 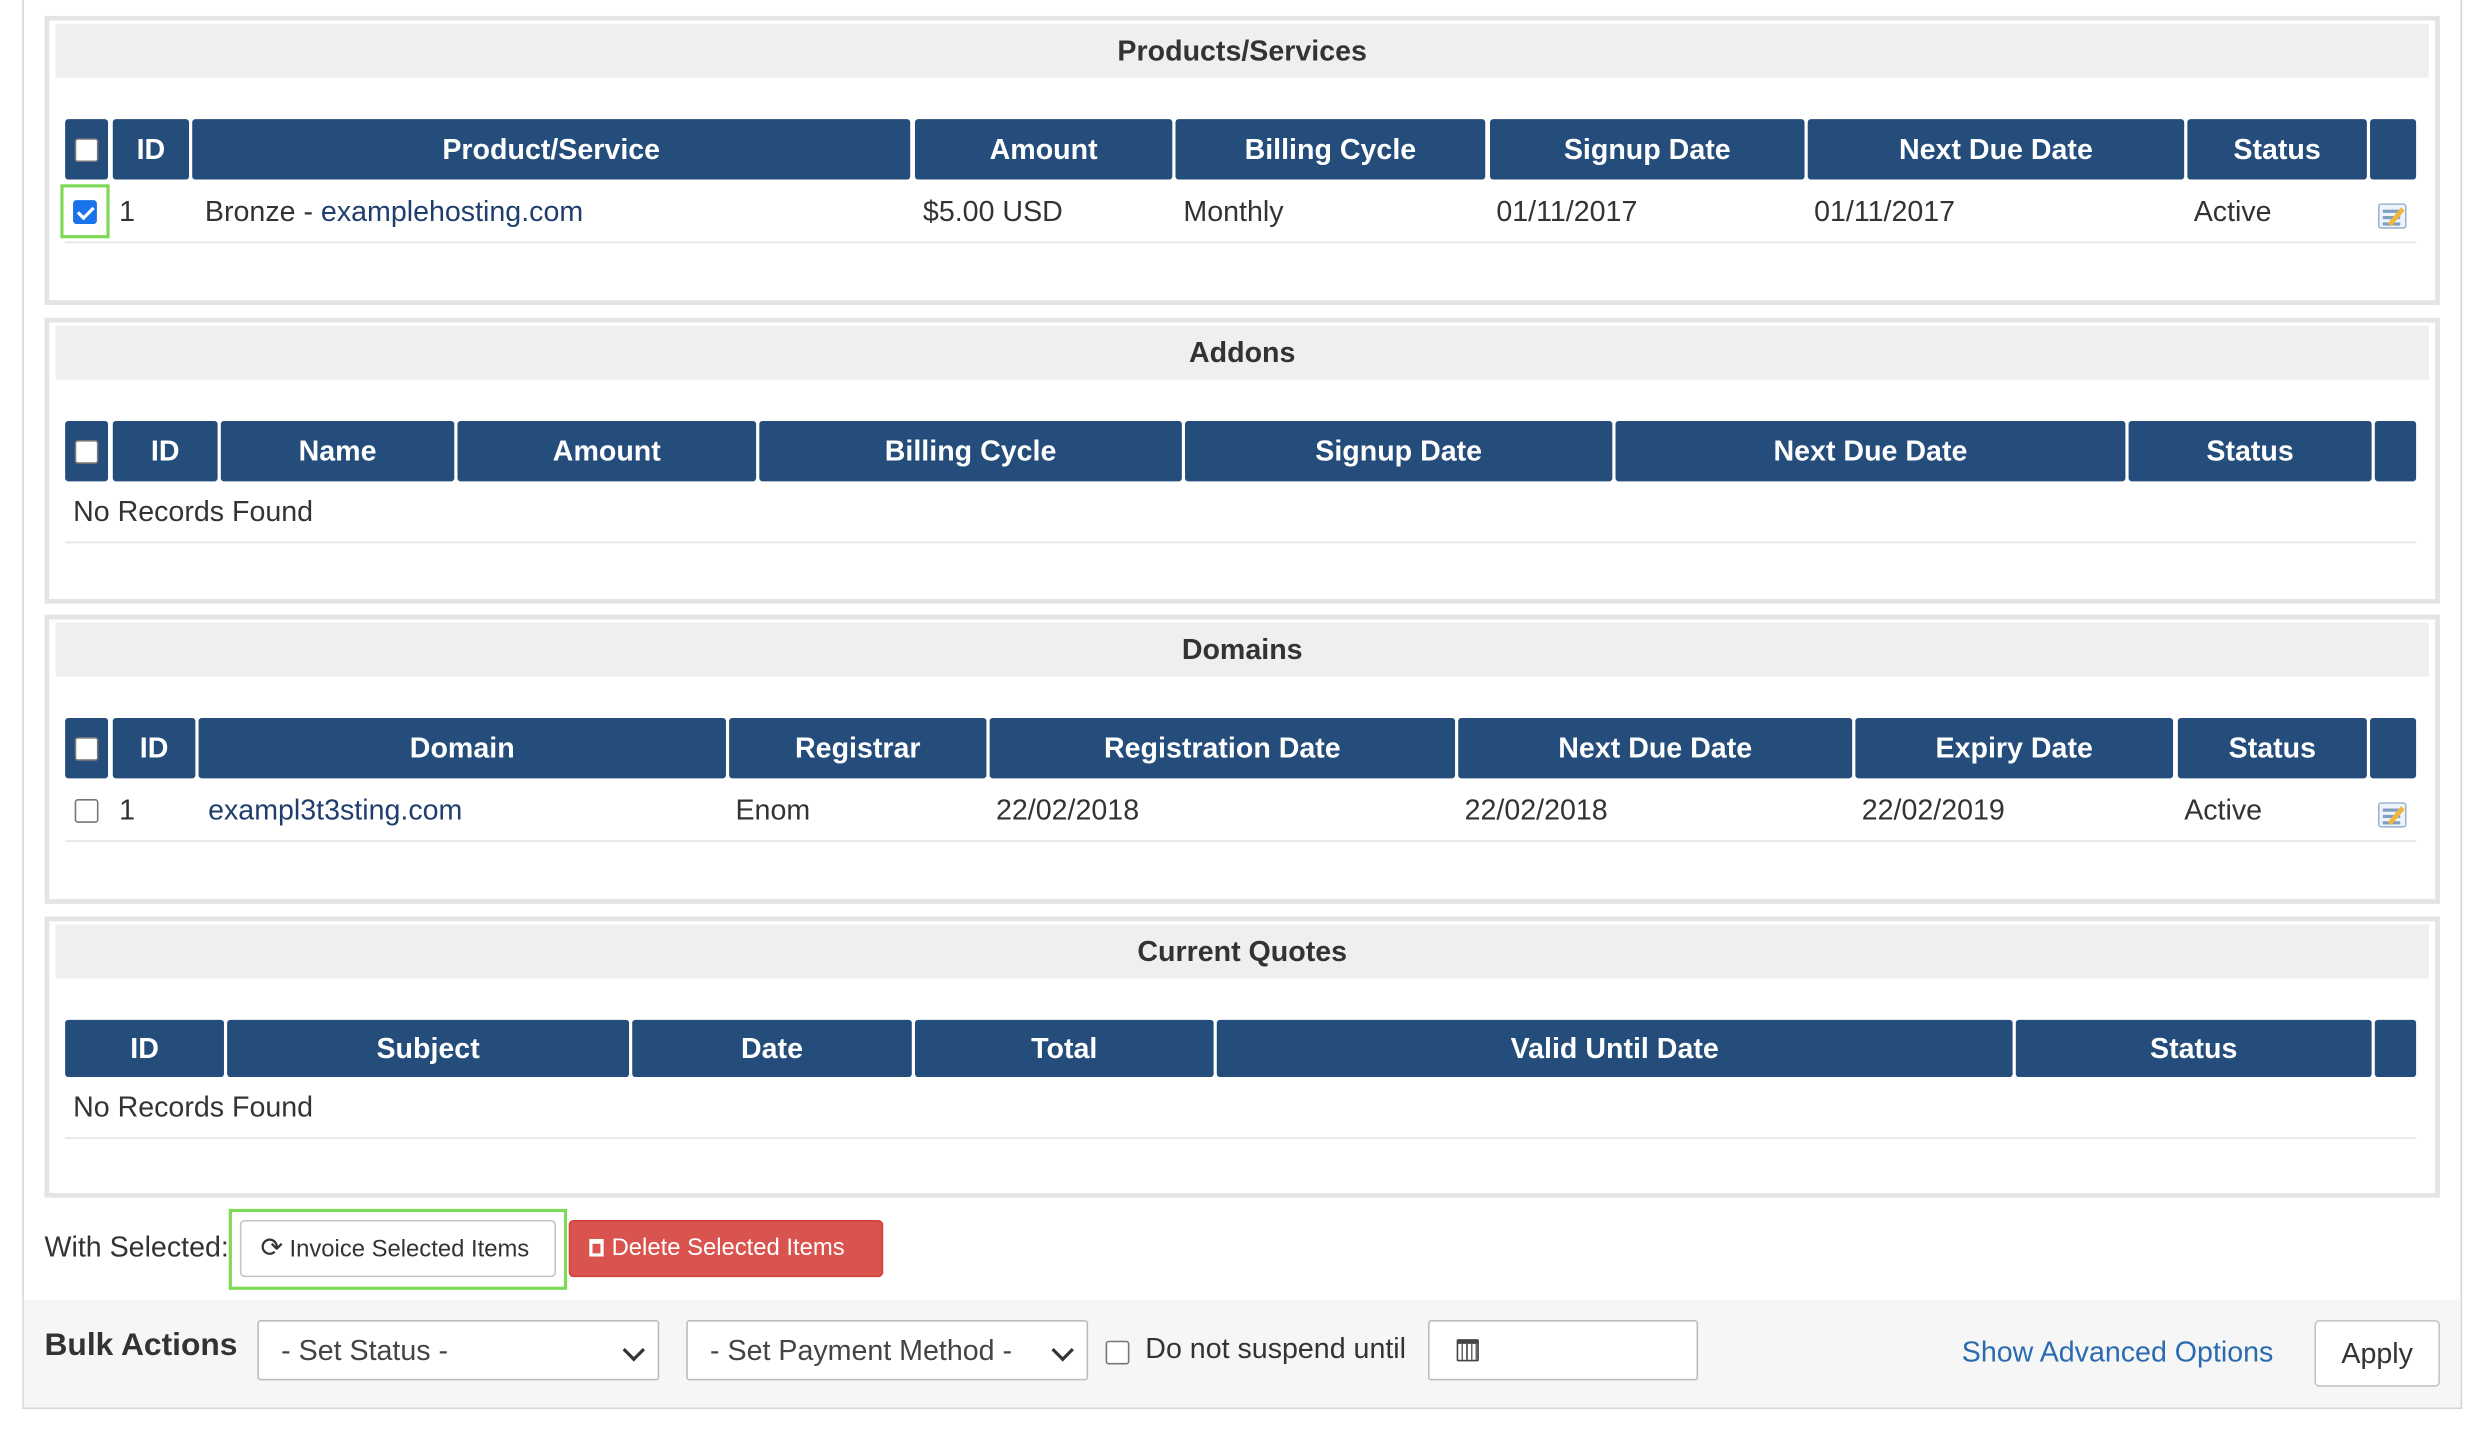 I want to click on domain-expiry-date: 22/02/2019, so click(x=1933, y=810).